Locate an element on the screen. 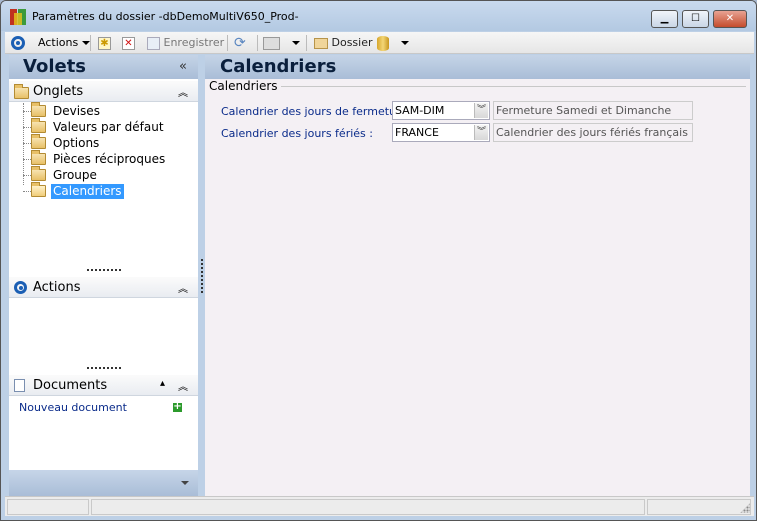 The width and height of the screenshot is (757, 521). onglets-section-header: Onglets ︽ is located at coordinates (103, 91).